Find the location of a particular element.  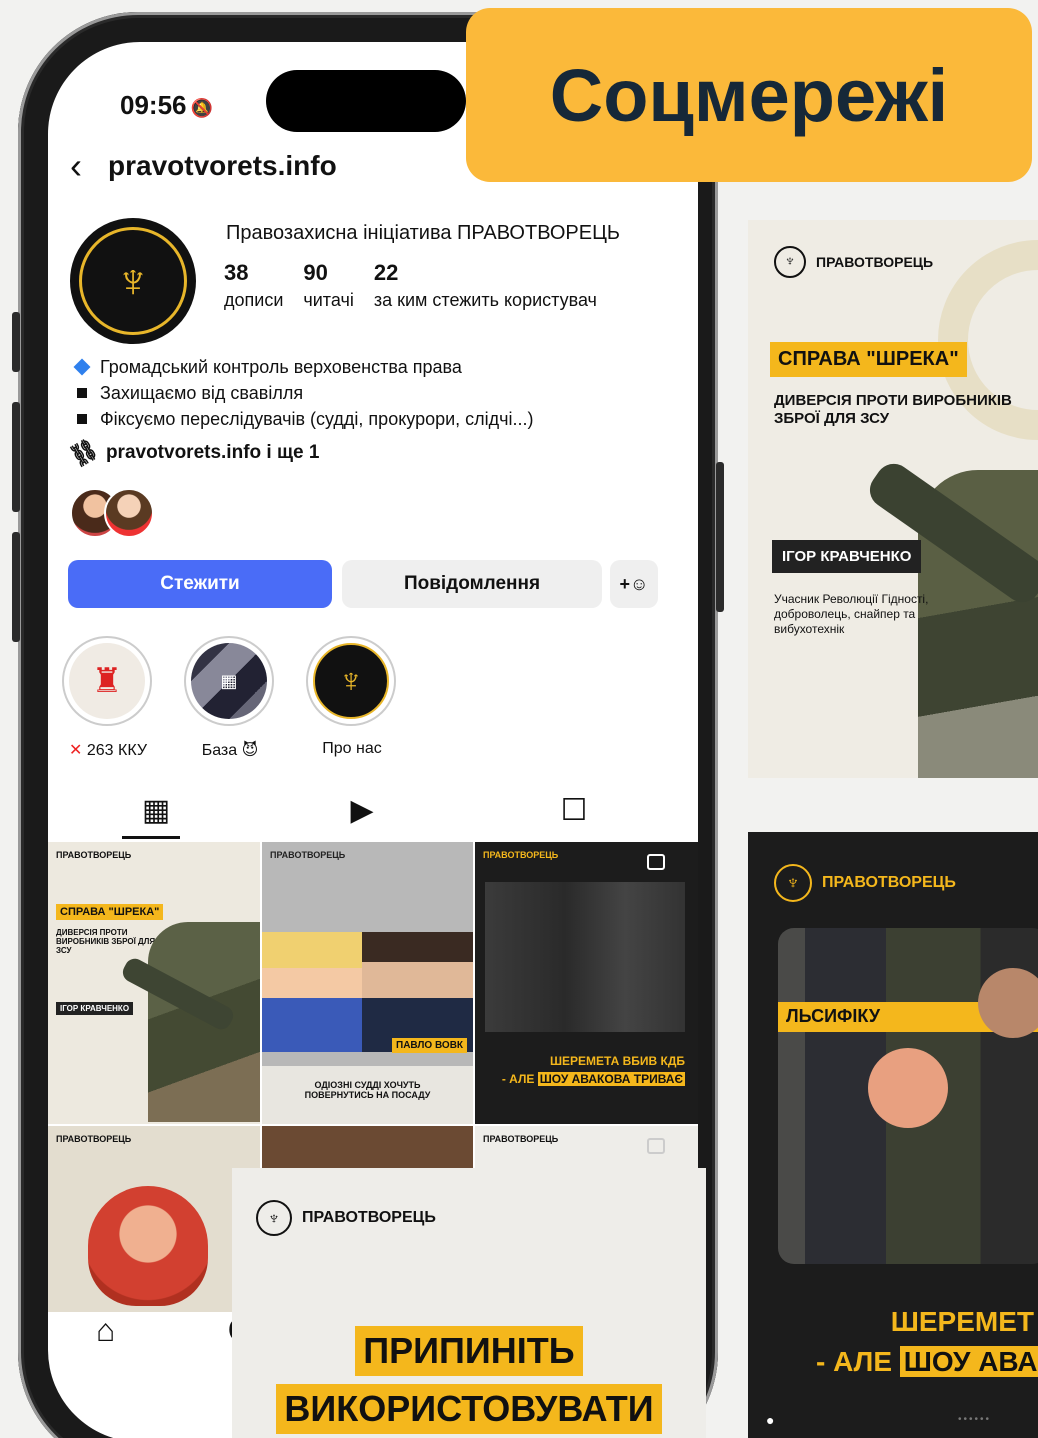

page-title: Соцмережі is located at coordinates (749, 95).